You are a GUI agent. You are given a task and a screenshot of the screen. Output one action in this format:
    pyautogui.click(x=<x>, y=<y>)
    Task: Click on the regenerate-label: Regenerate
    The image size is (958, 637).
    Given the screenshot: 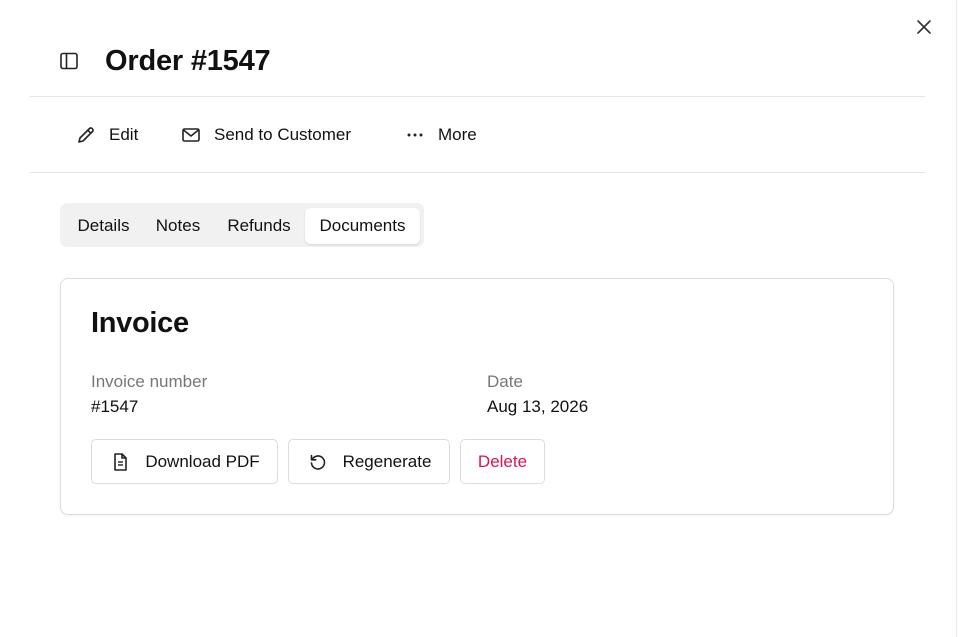 What is the action you would take?
    pyautogui.click(x=387, y=461)
    